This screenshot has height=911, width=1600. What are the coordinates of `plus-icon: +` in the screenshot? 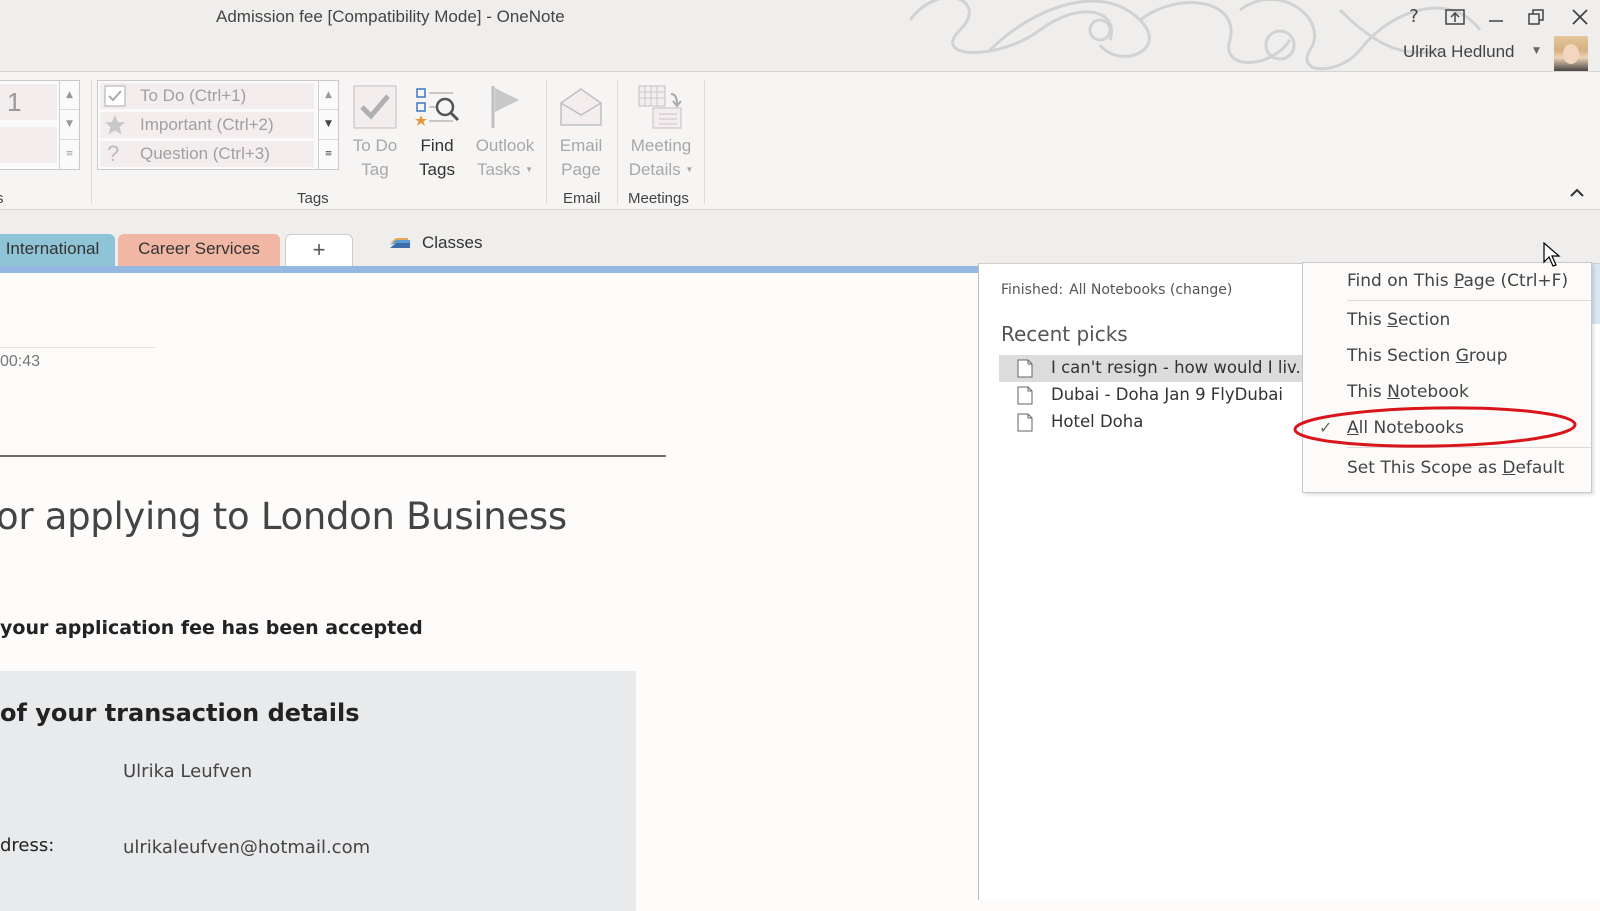 It's located at (319, 249).